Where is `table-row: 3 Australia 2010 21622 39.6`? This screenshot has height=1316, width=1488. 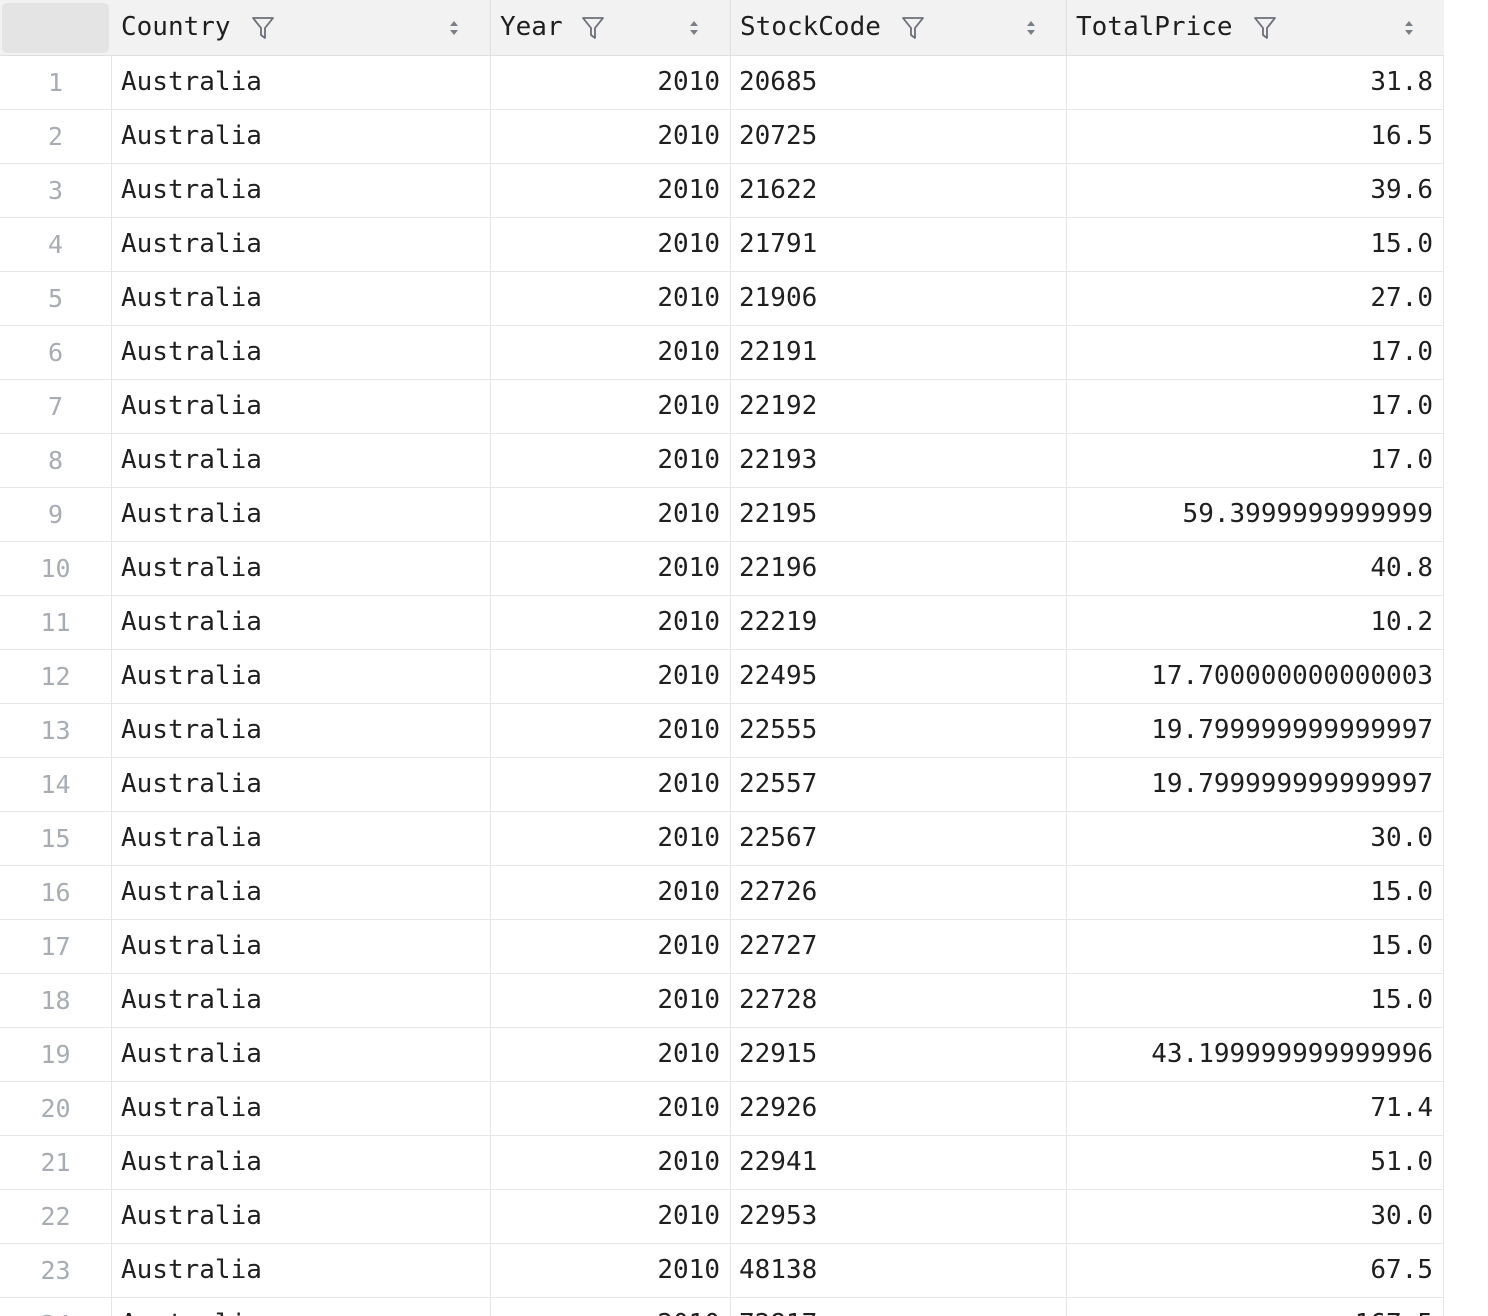
table-row: 3 Australia 2010 21622 39.6 is located at coordinates (722, 191).